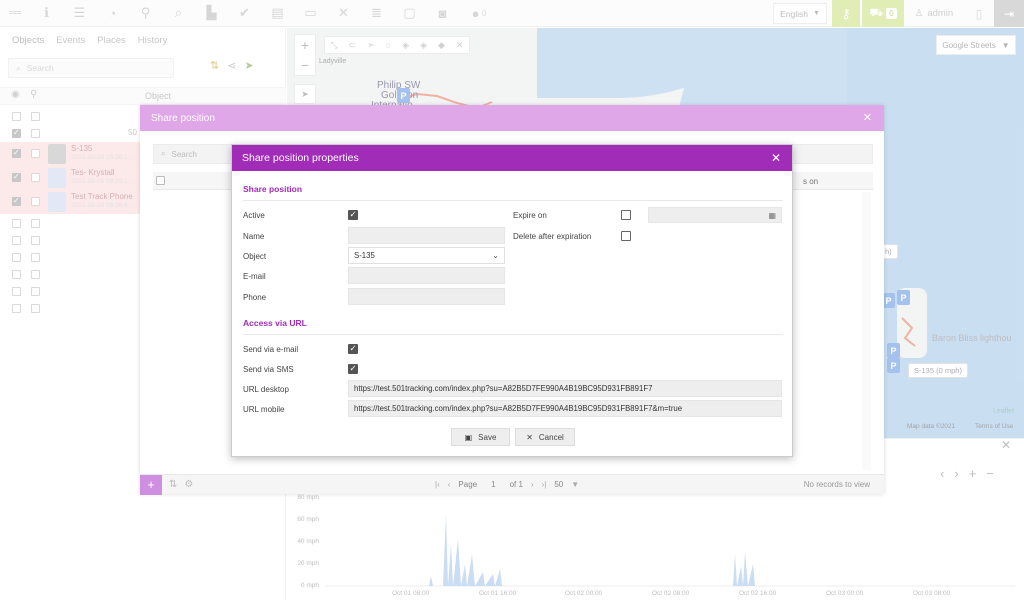 The height and width of the screenshot is (600, 1024). Describe the element at coordinates (772, 215) in the screenshot. I see `calendar-icon: ▦` at that location.